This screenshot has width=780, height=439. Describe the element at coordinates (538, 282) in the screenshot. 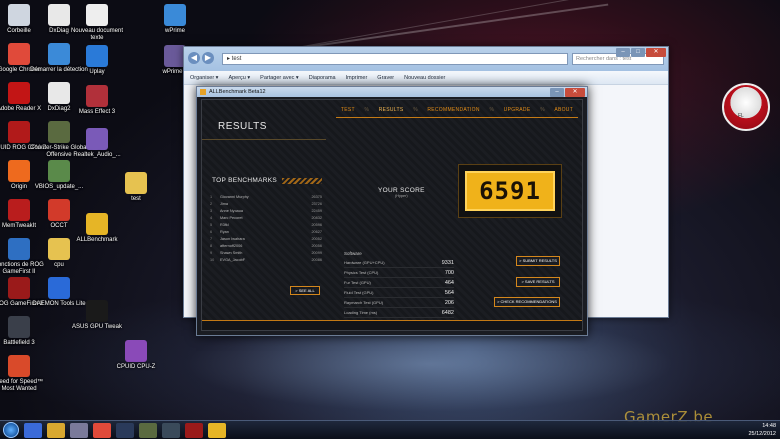

I see `save-results-button: > SAVE RESULTS` at that location.